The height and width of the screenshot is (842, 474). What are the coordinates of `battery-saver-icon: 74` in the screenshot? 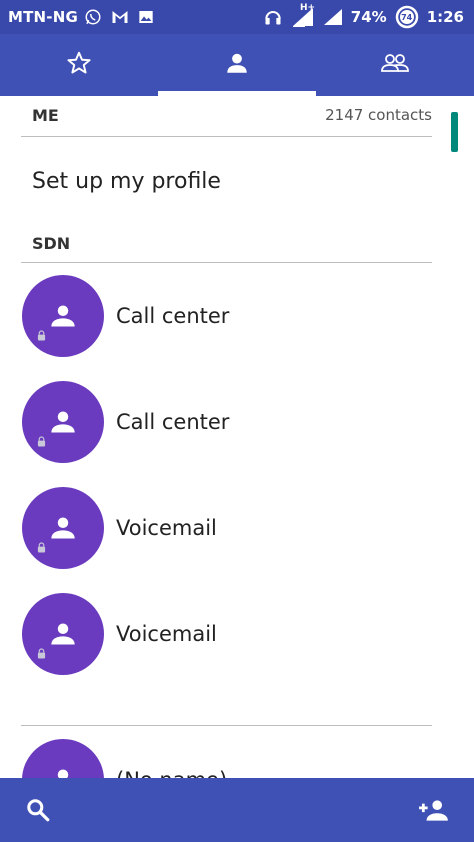 It's located at (407, 17).